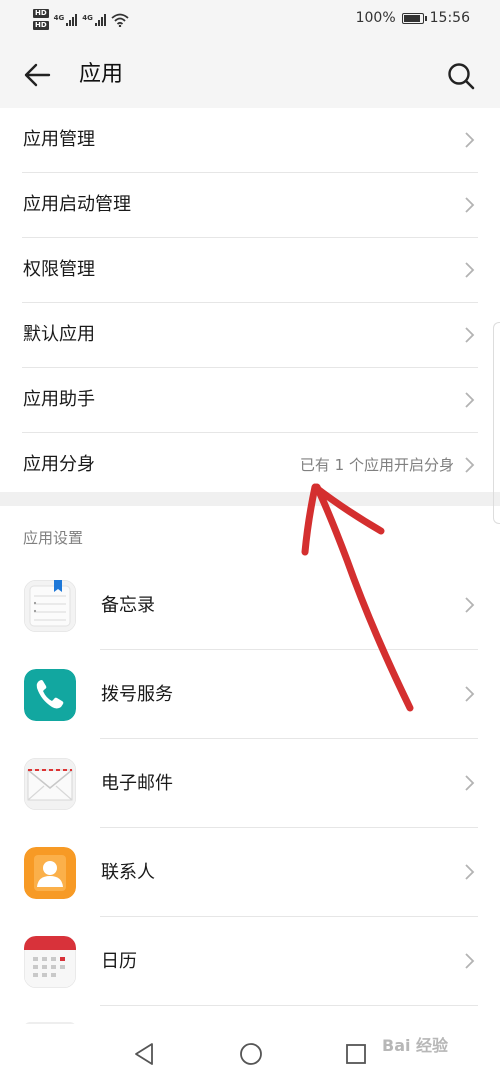  Describe the element at coordinates (461, 76) in the screenshot. I see `search-icon` at that location.